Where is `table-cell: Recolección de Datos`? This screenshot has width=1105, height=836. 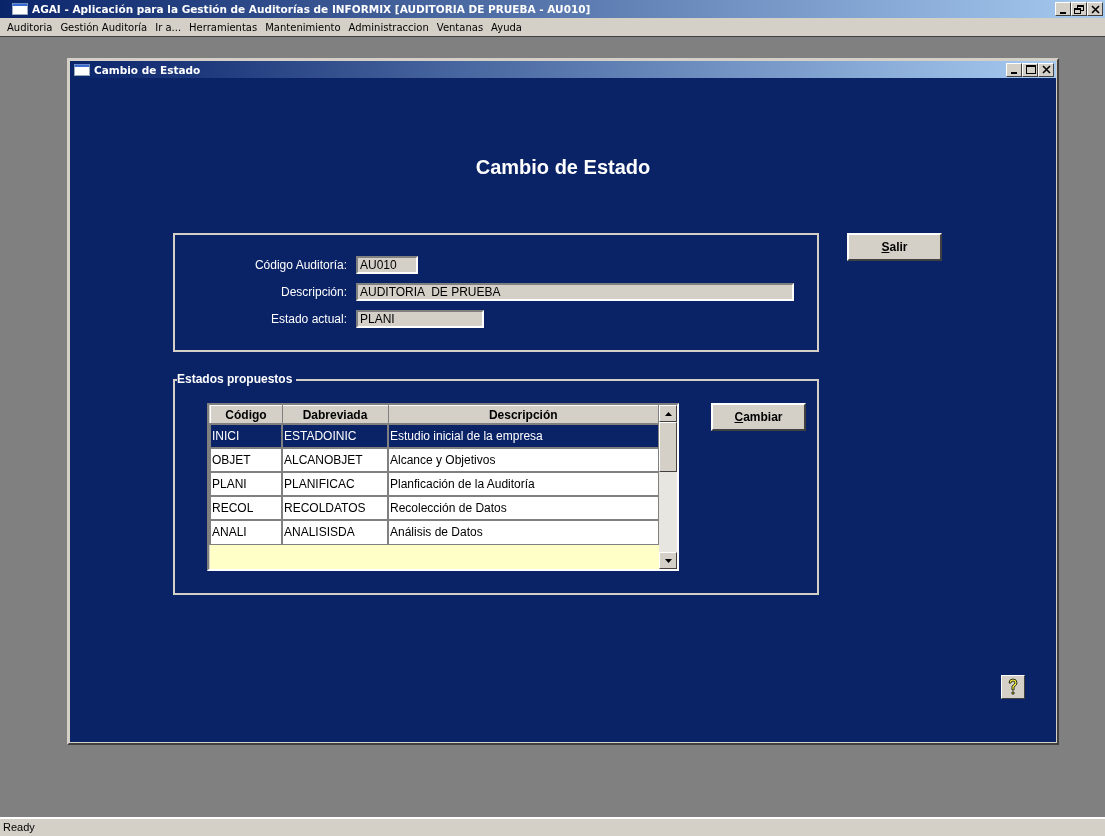 table-cell: Recolección de Datos is located at coordinates (523, 508).